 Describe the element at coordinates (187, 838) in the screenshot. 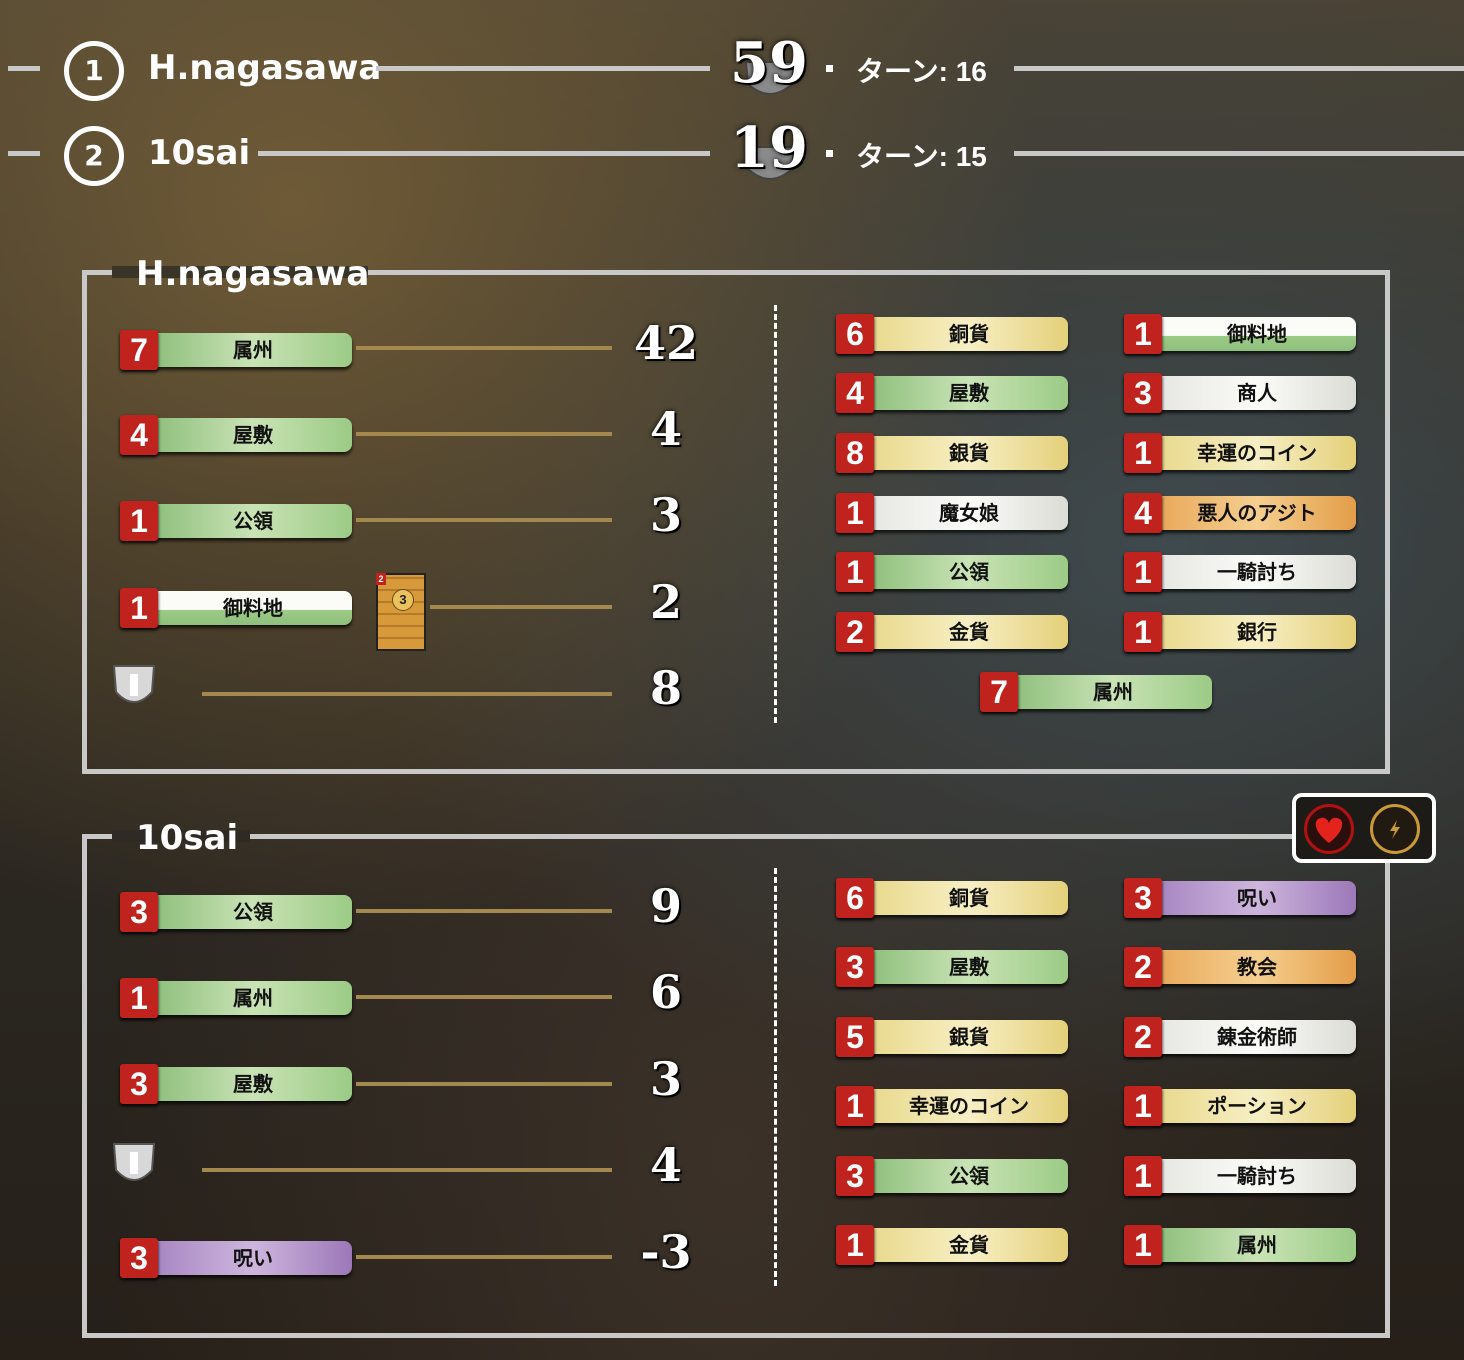

I see `panel-player-name: 10sai` at that location.